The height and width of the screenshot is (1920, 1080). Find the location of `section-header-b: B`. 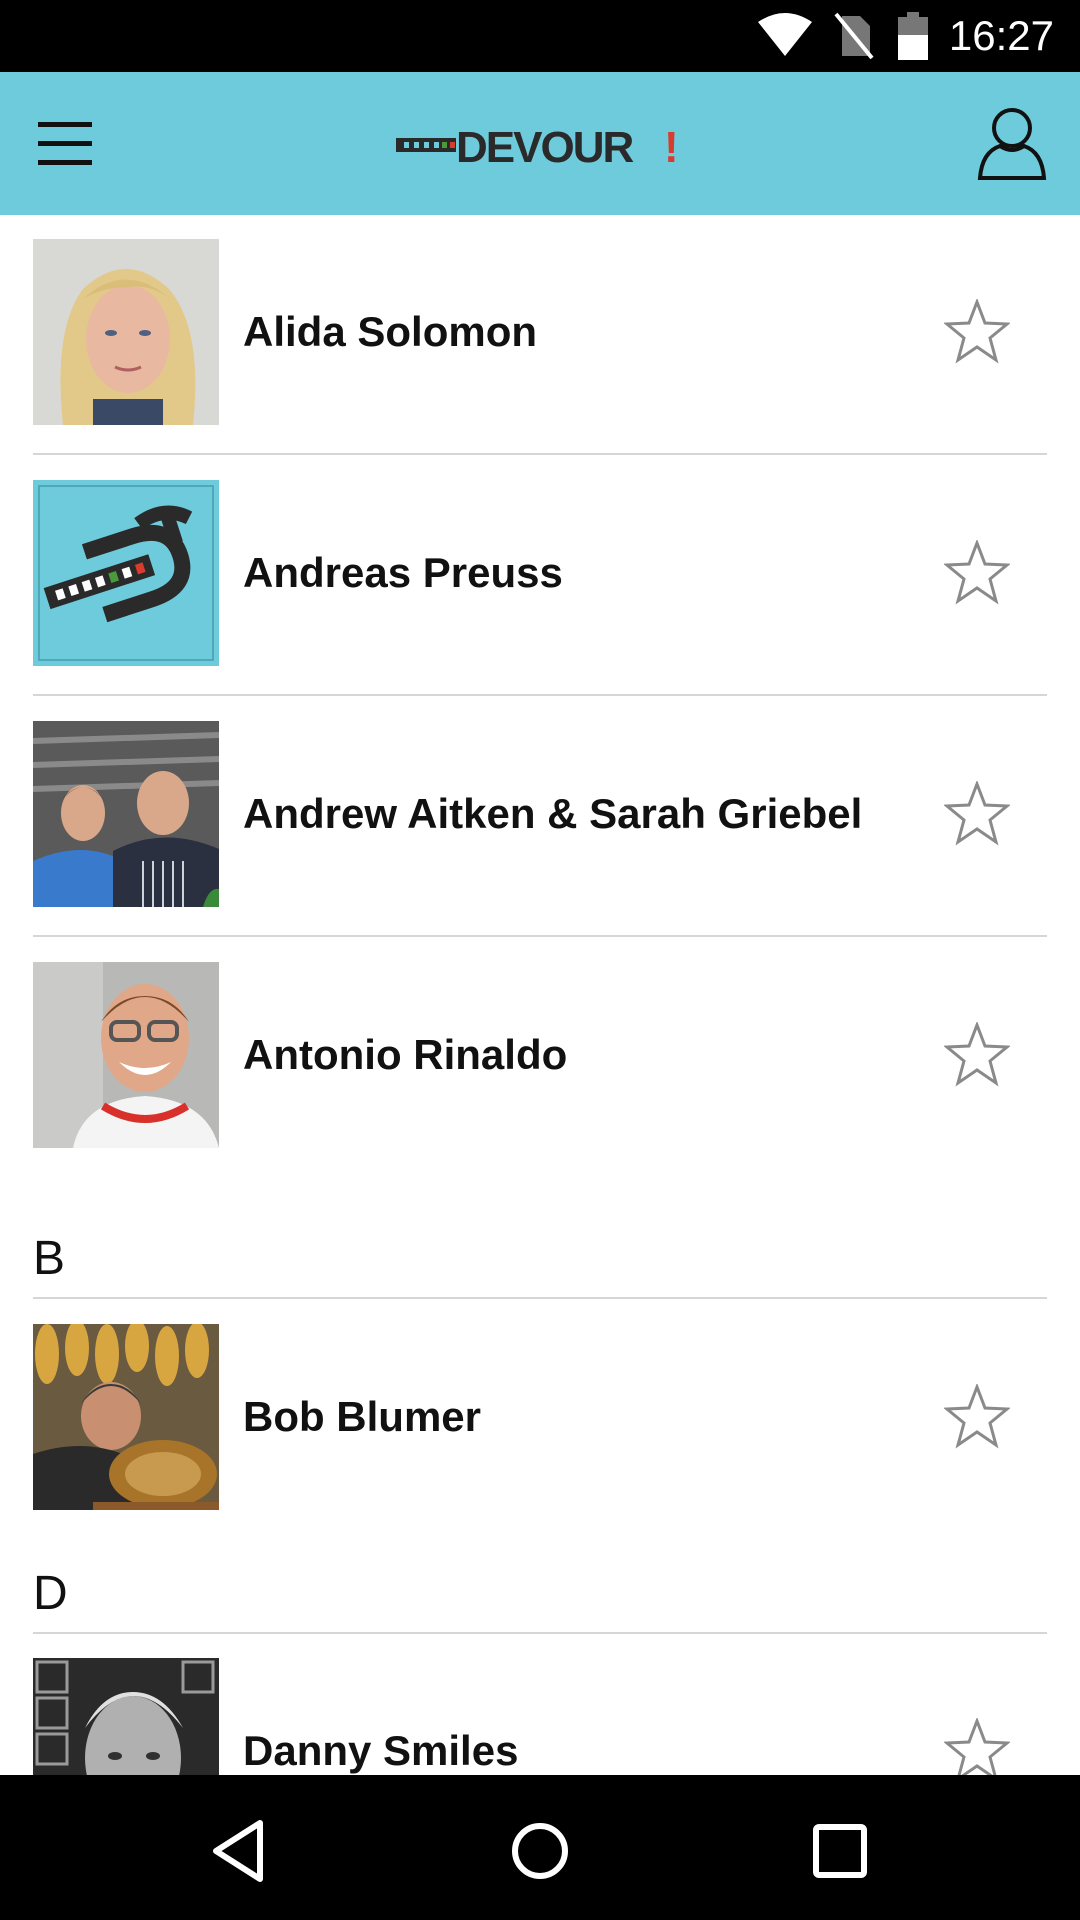

section-header-b: B is located at coordinates (540, 1239).